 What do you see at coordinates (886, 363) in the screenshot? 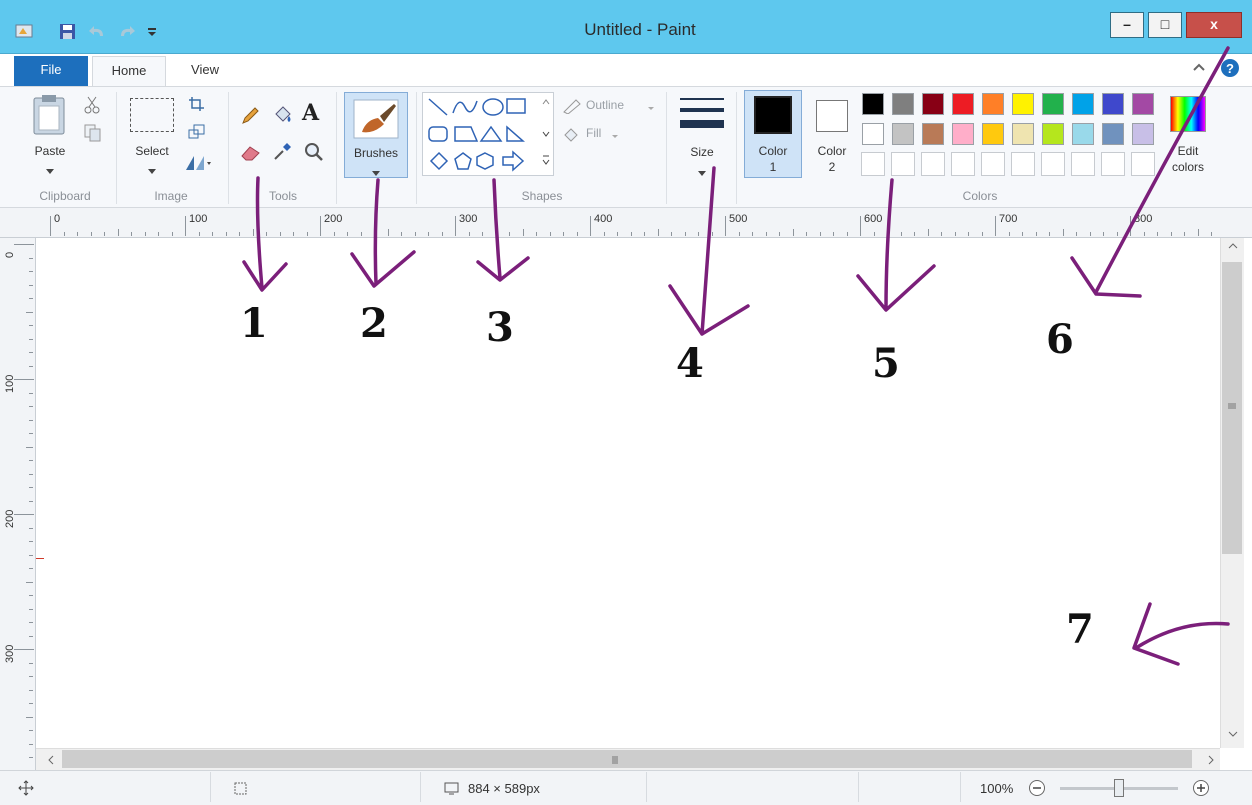
I see `annotation-5: 5` at bounding box center [886, 363].